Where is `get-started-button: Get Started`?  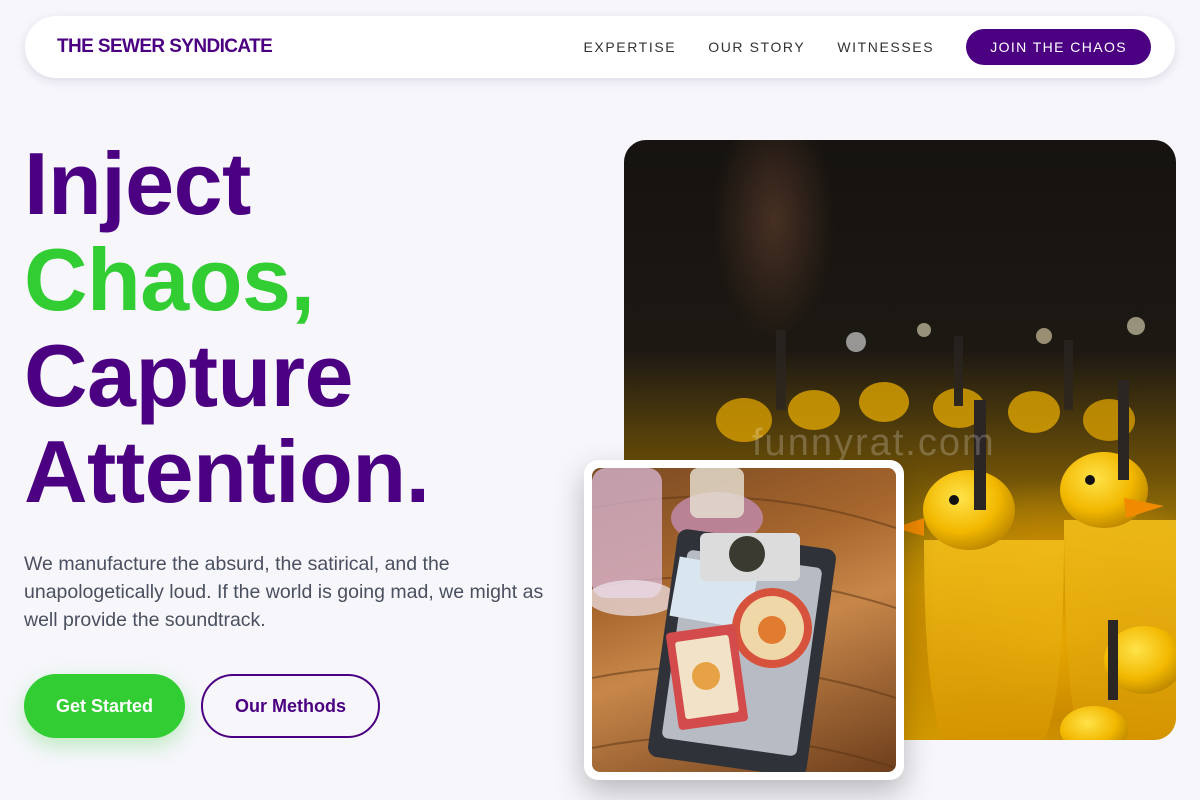 get-started-button: Get Started is located at coordinates (104, 706).